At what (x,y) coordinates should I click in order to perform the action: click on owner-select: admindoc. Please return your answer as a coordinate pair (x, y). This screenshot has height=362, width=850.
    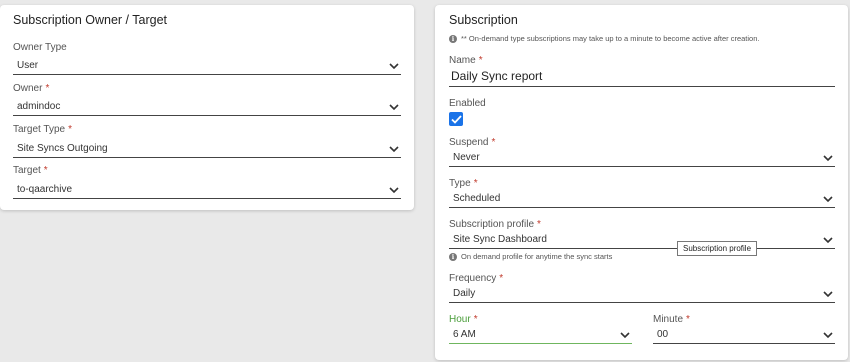
    Looking at the image, I should click on (207, 108).